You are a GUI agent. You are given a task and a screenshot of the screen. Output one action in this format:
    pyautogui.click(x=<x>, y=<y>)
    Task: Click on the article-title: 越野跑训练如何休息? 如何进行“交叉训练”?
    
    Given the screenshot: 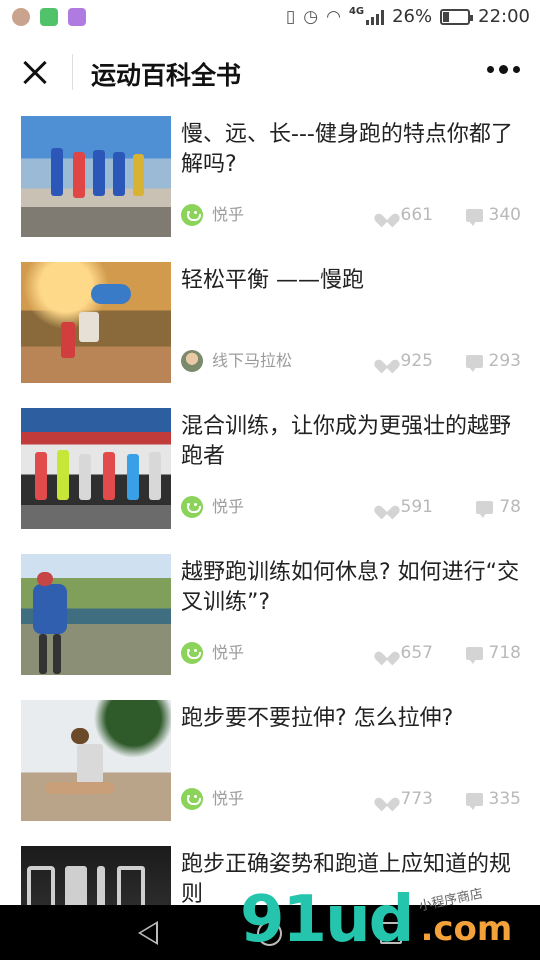 What is the action you would take?
    pyautogui.click(x=350, y=587)
    